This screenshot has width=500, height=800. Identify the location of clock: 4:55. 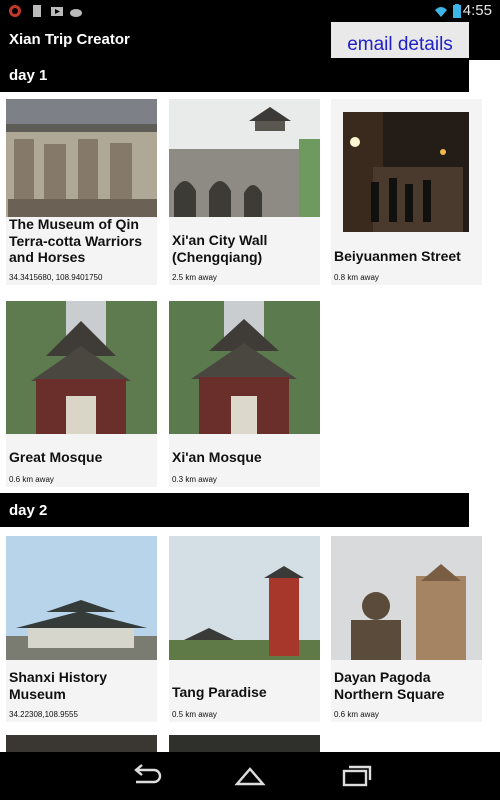
(477, 10).